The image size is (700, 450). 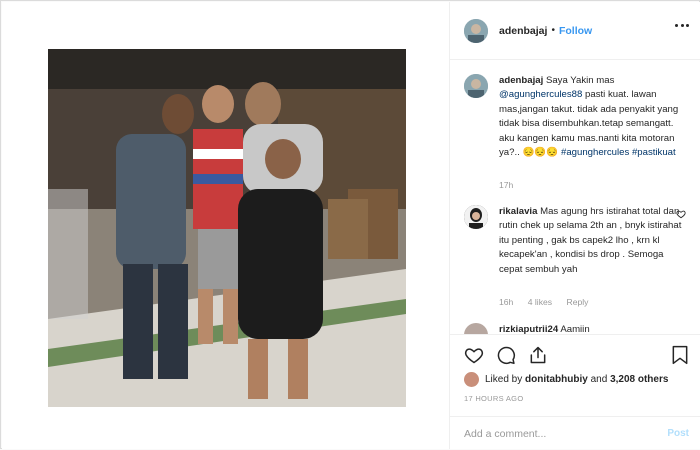 I want to click on comment-time: 16h, so click(x=506, y=302).